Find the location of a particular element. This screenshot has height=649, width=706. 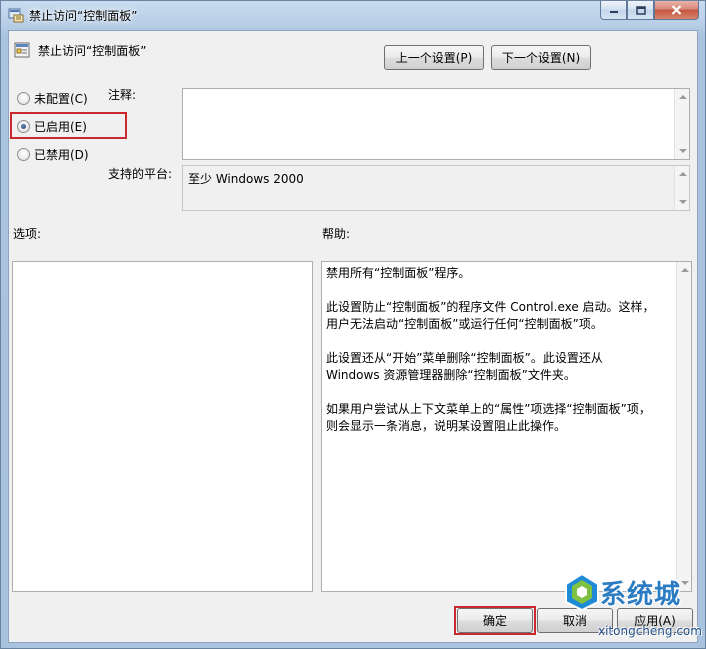

platform-value: 至少 Windows 2000 is located at coordinates (246, 179).